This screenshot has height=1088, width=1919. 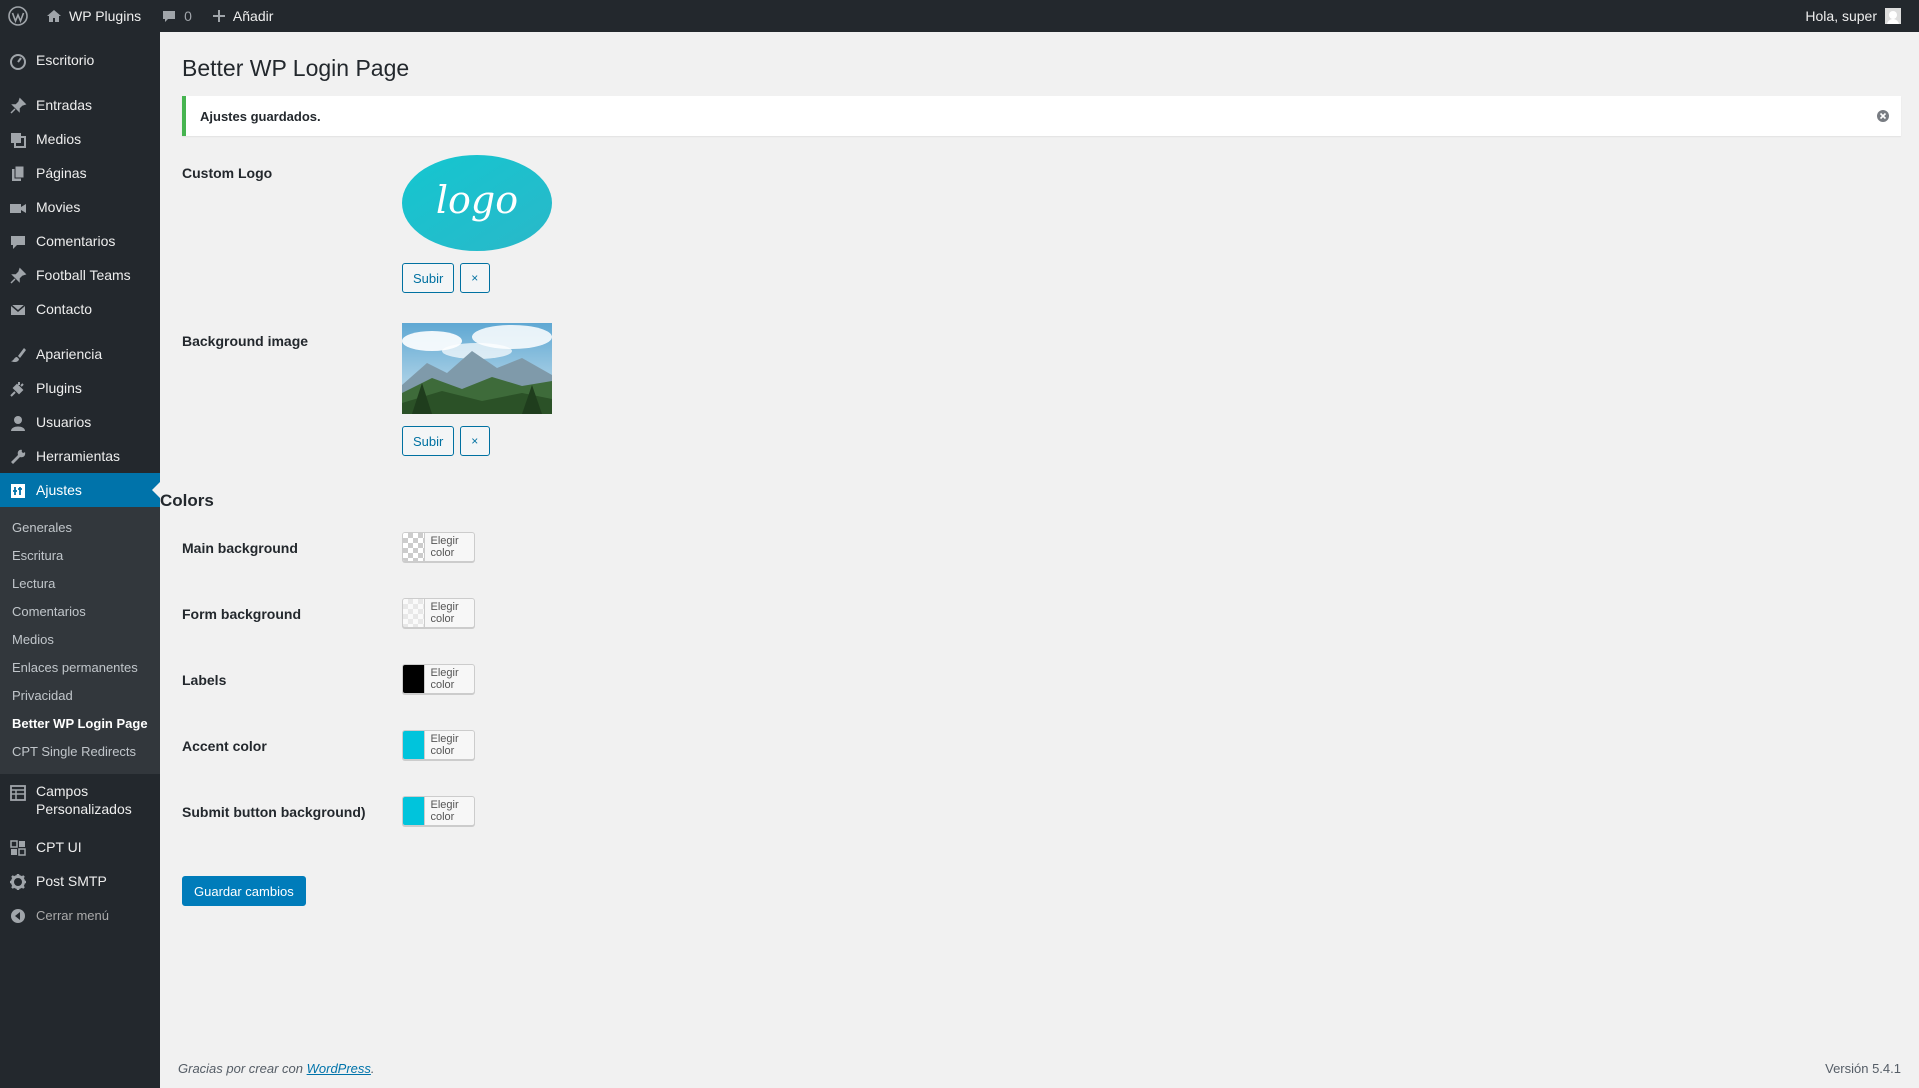 I want to click on menu-users: Usuarios, so click(x=80, y=422).